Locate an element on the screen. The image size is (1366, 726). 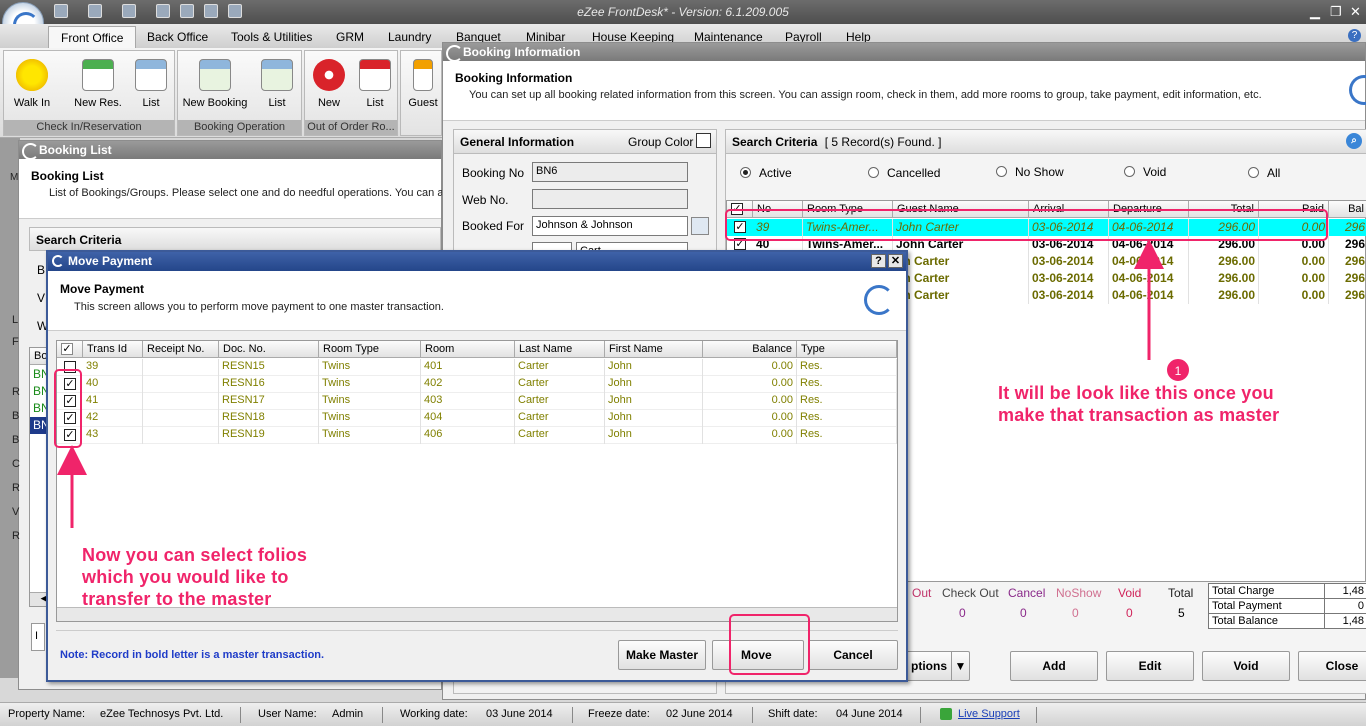
booking-no-field: BN6 is located at coordinates (610, 172).